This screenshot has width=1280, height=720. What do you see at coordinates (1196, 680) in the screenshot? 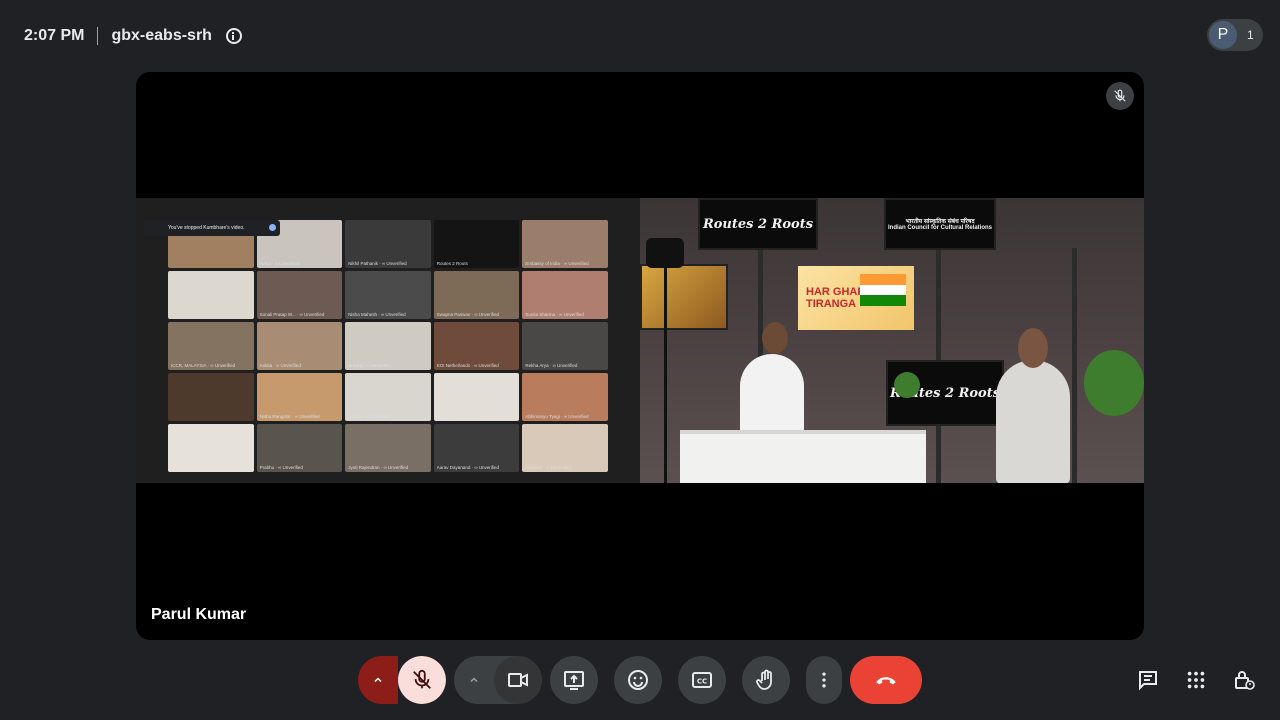
I see `activities-button` at bounding box center [1196, 680].